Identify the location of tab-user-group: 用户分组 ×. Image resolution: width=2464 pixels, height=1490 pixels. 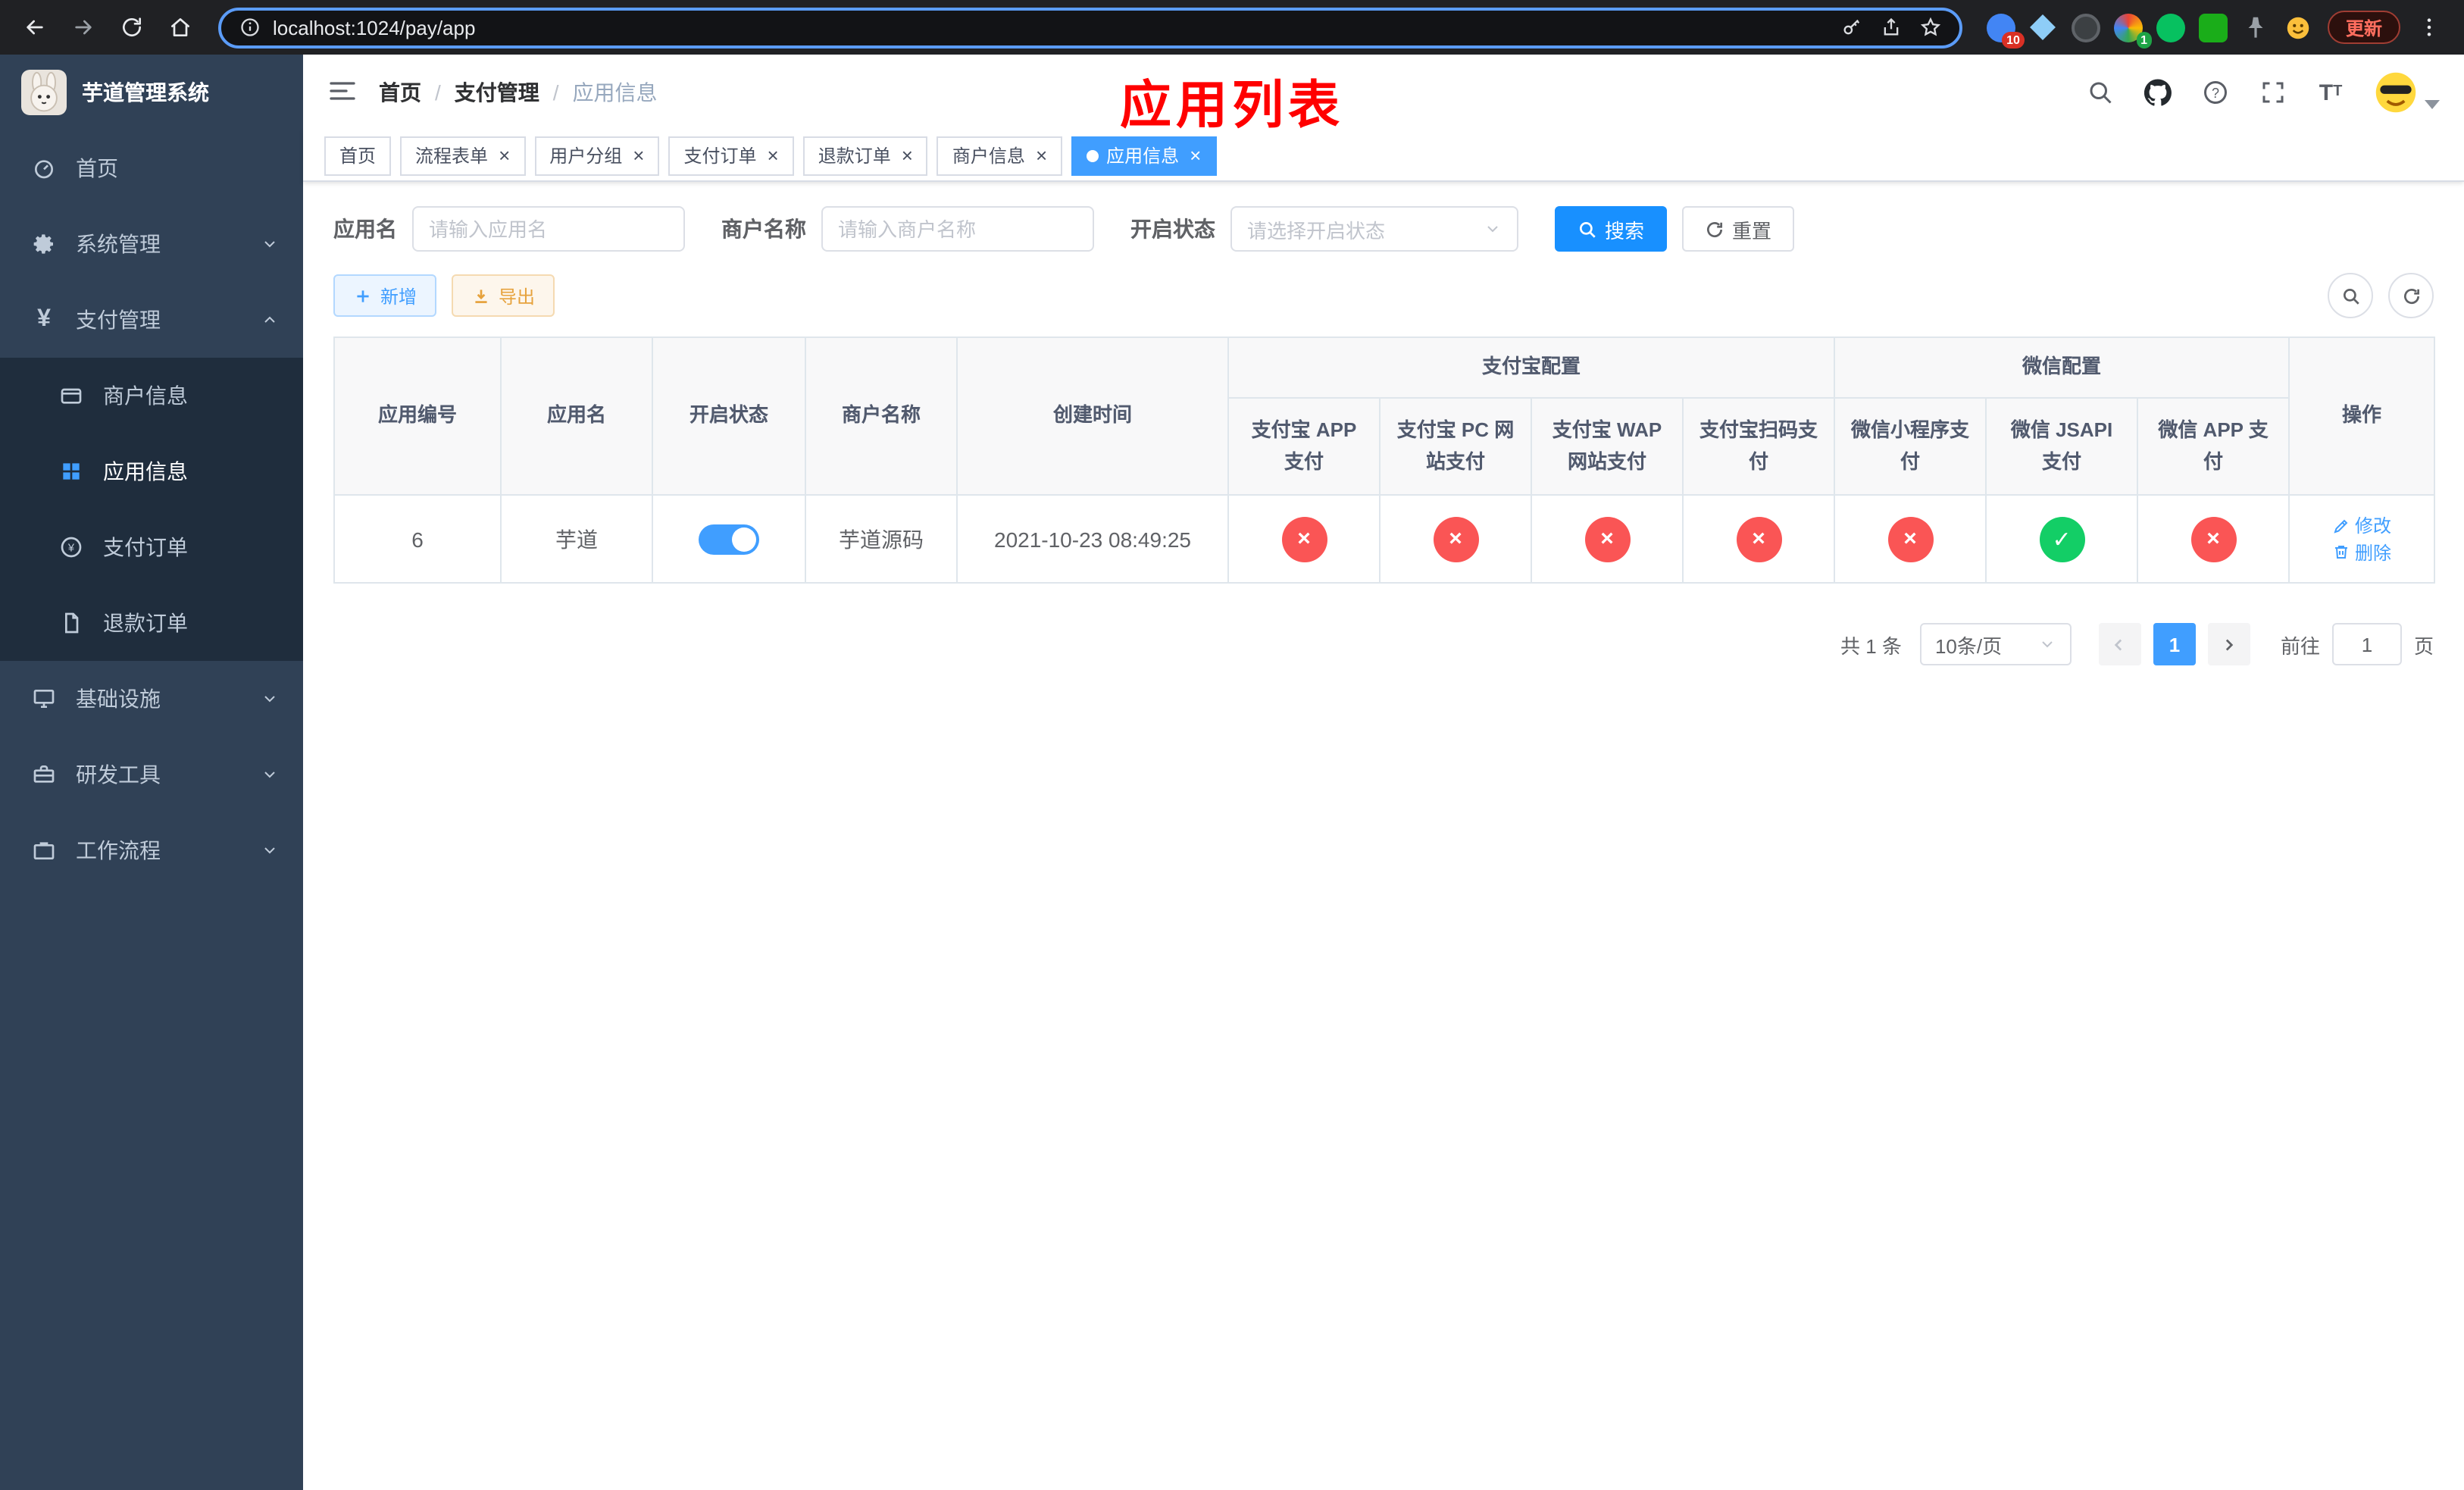
(597, 155).